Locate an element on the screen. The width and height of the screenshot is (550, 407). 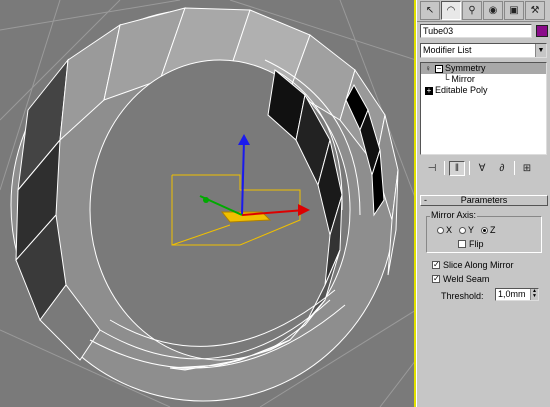
modifier-list-dropdown: Modifier List ▼ is located at coordinates (483, 50).